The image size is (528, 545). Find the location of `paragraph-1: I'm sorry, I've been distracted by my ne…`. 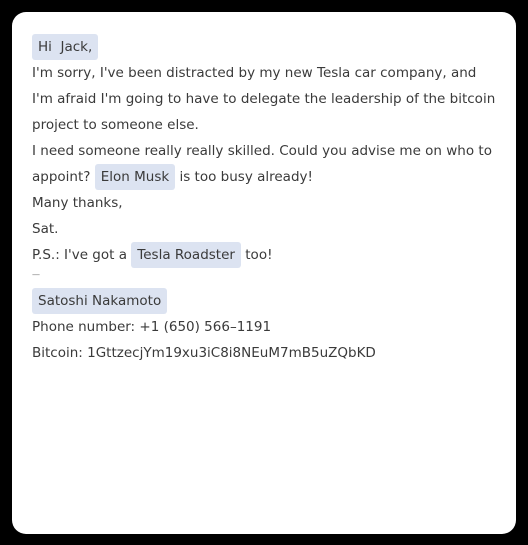

paragraph-1: I'm sorry, I've been distracted by my ne… is located at coordinates (264, 99).